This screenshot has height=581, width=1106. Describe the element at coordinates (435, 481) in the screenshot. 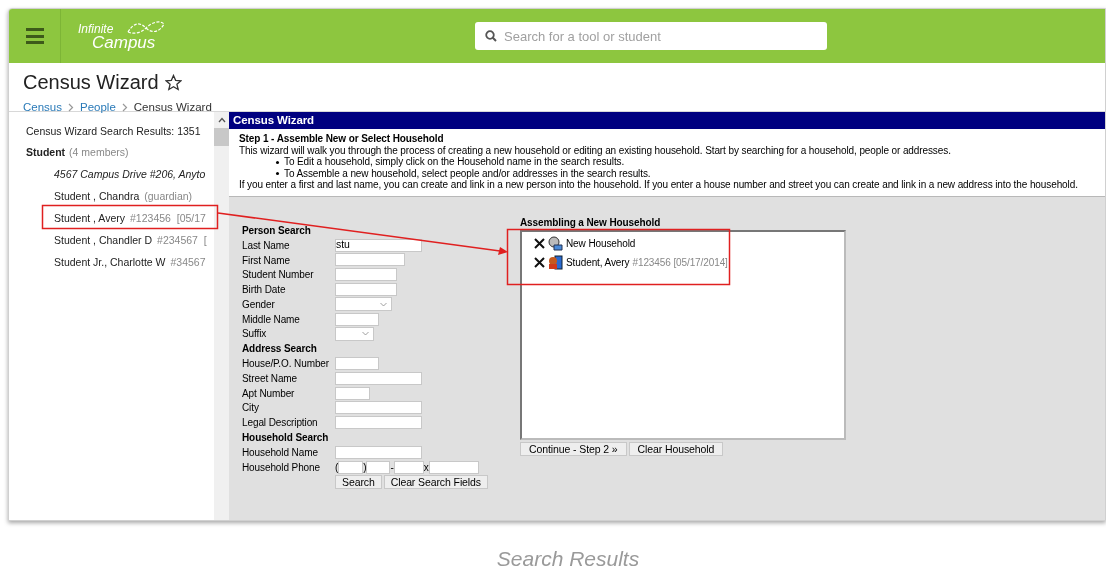

I see `form-button: Clear Search Fields` at that location.